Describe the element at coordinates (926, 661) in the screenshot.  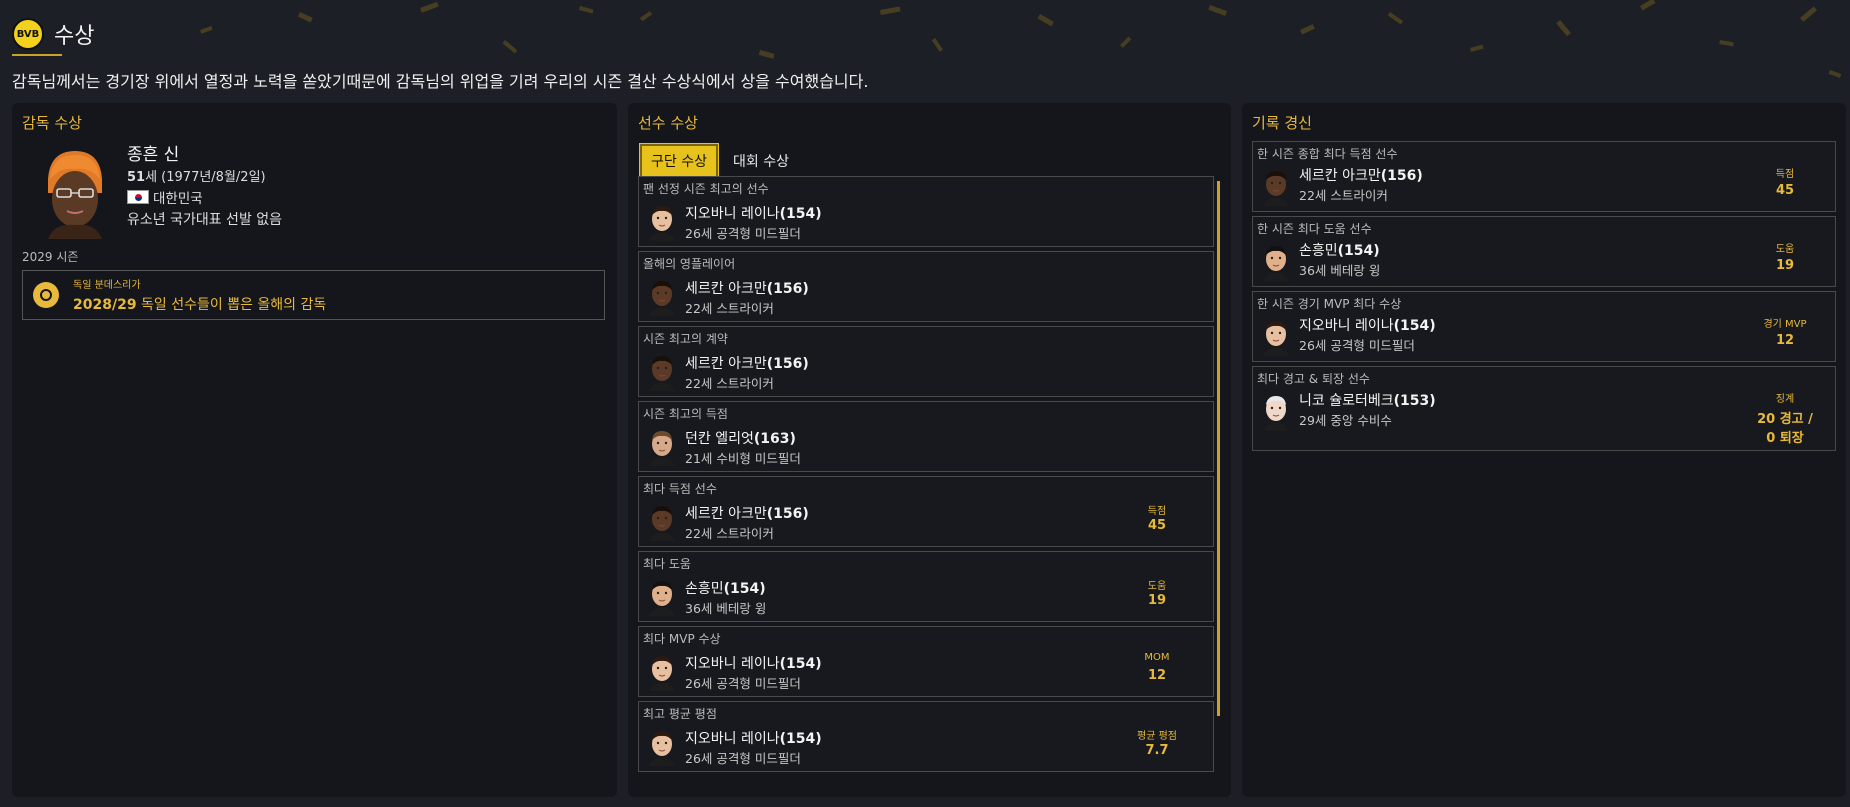
I see `player-award-card: 최다 MVP 수상 지오바니 레이나(154) 26세 공격형 미드필더 MOM 12` at that location.